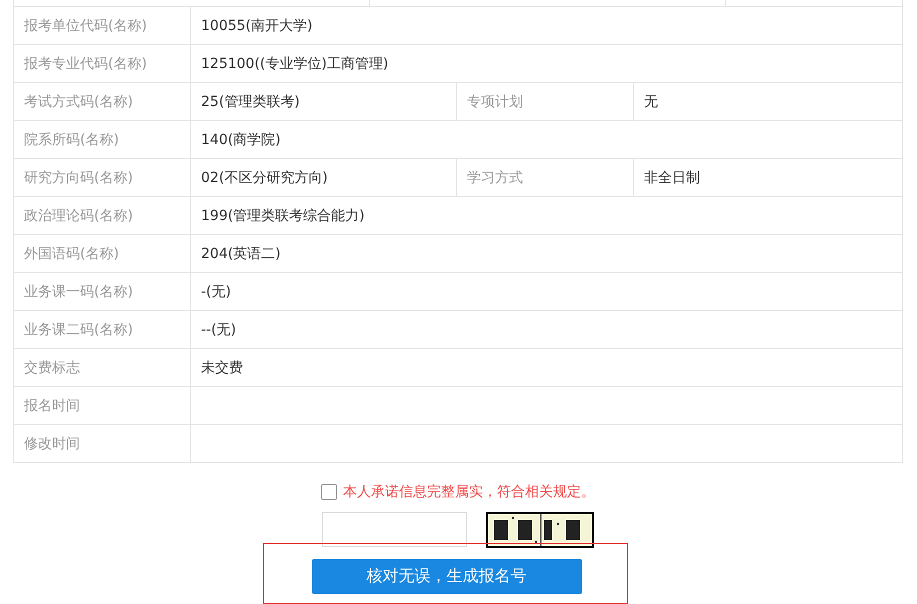 This screenshot has width=917, height=604. Describe the element at coordinates (102, 139) in the screenshot. I see `field-label: 院系所码(名称)` at that location.